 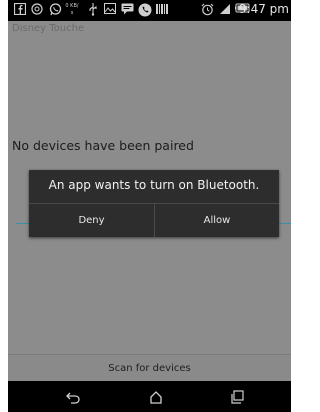 What do you see at coordinates (154, 185) in the screenshot?
I see `dialog-message: An app wants to turn on Bluetooth.` at bounding box center [154, 185].